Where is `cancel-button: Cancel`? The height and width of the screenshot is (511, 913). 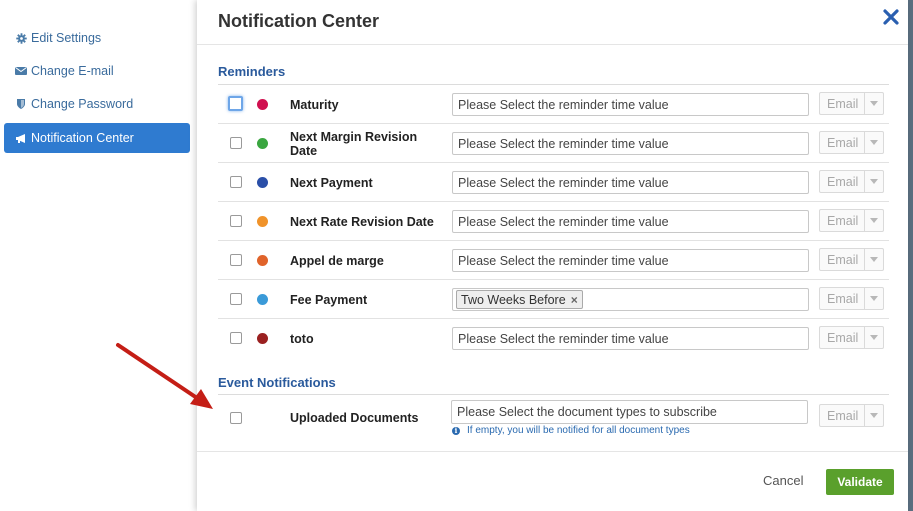 cancel-button: Cancel is located at coordinates (783, 480).